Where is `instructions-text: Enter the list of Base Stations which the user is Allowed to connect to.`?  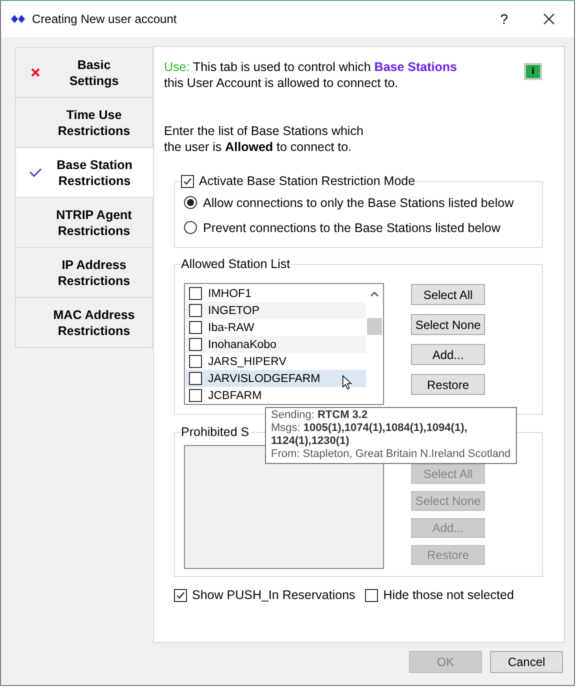 instructions-text: Enter the list of Base Stations which the user is Allowed to connect to. is located at coordinates (264, 139).